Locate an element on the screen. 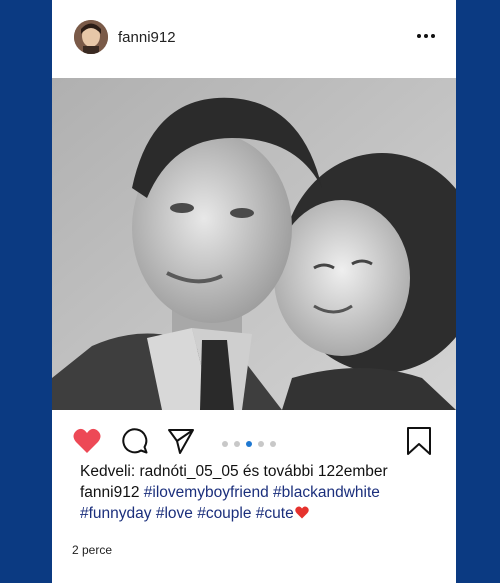  heart-icon is located at coordinates (87, 441).